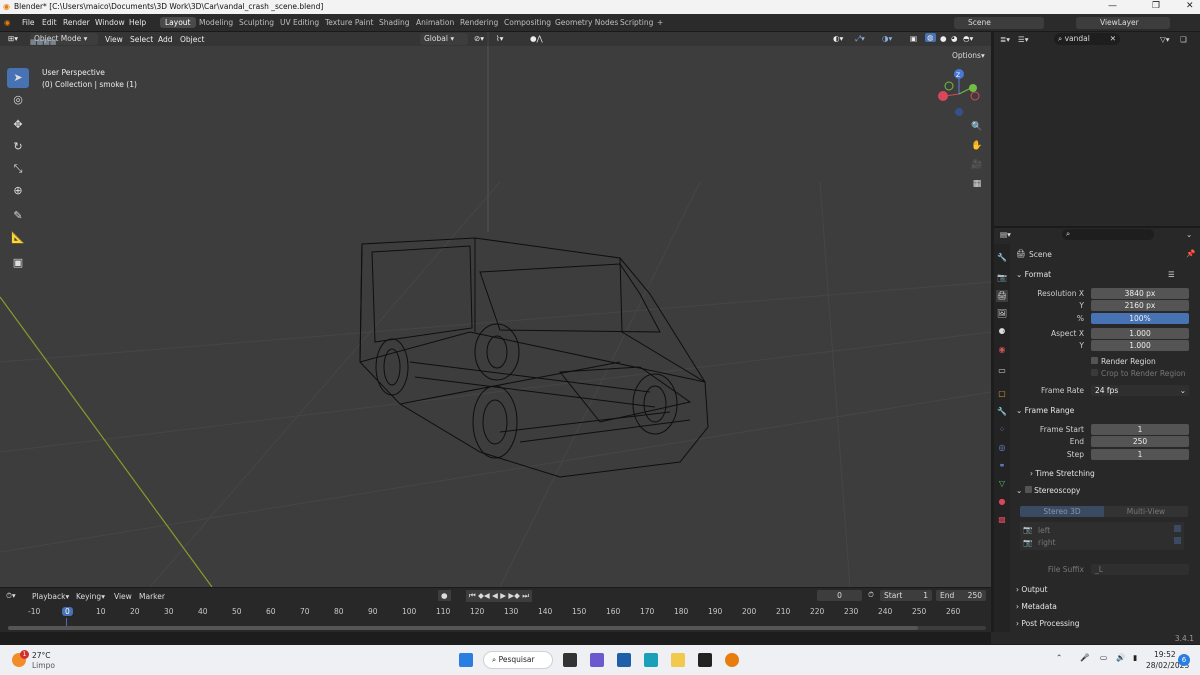  What do you see at coordinates (1087, 39) in the screenshot?
I see `outliner-search-input: ⌕ vandal ✕` at bounding box center [1087, 39].